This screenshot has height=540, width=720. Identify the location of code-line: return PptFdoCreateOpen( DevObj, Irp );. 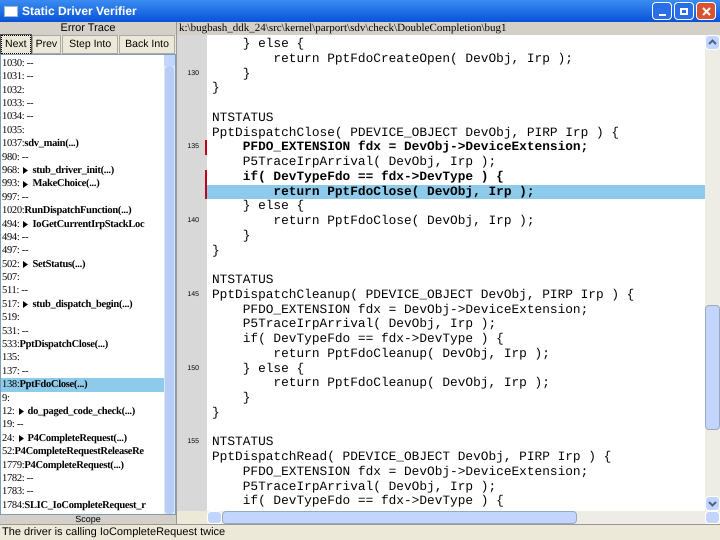
(423, 59).